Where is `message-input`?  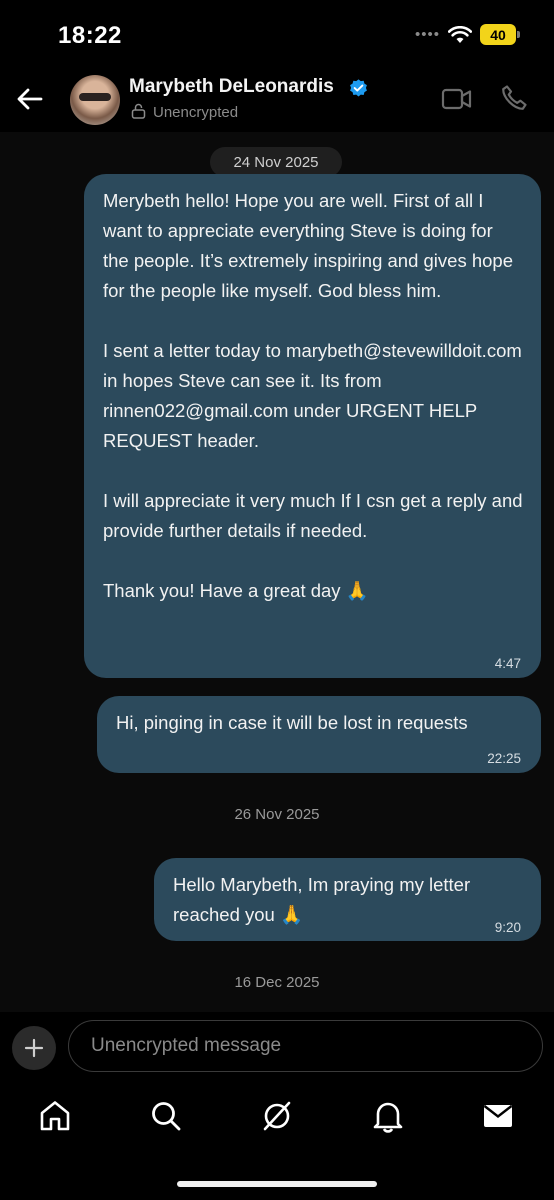
message-input is located at coordinates (305, 1046).